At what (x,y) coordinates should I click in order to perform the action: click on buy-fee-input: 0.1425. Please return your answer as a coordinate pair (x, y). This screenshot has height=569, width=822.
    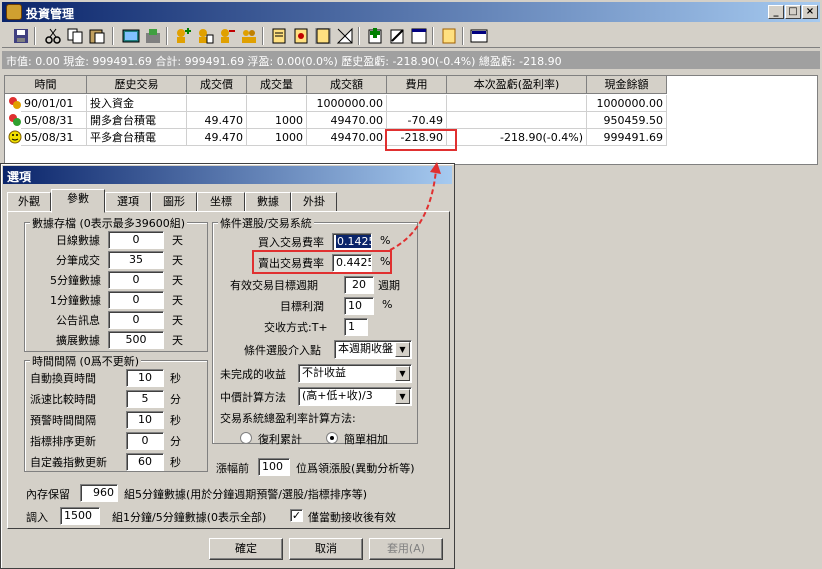
    Looking at the image, I should click on (352, 242).